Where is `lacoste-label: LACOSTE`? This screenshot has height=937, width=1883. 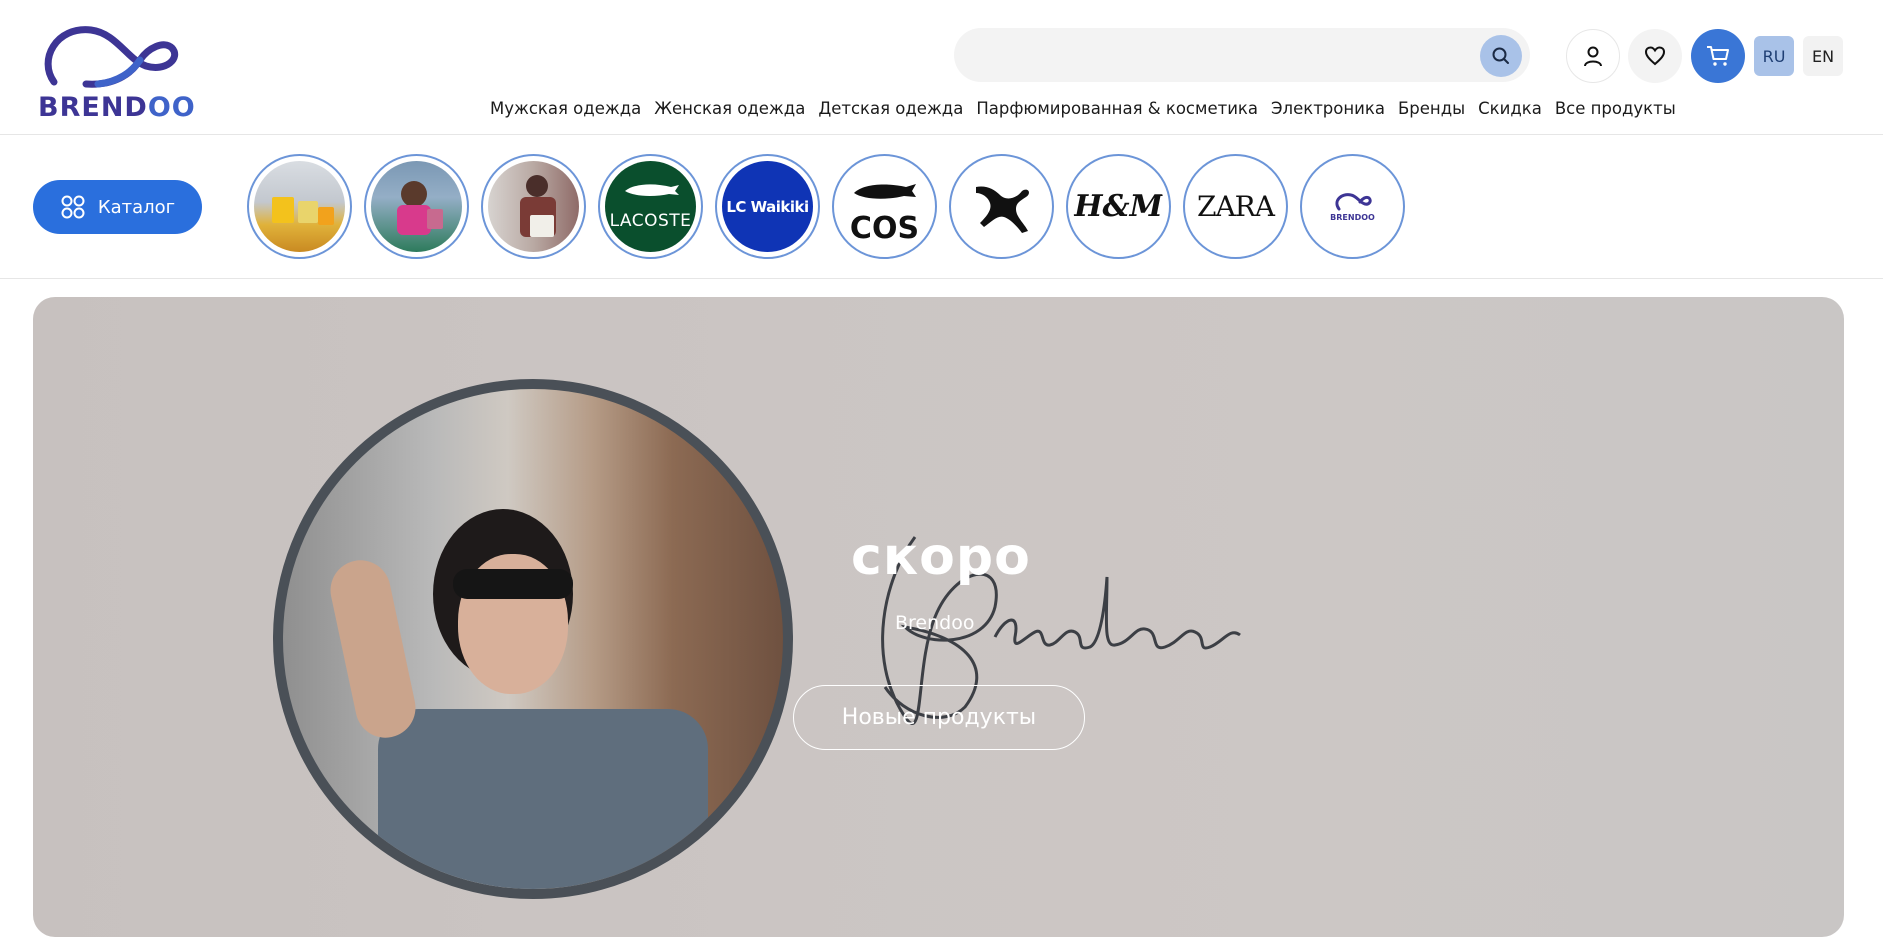
lacoste-label: LACOSTE is located at coordinates (650, 221).